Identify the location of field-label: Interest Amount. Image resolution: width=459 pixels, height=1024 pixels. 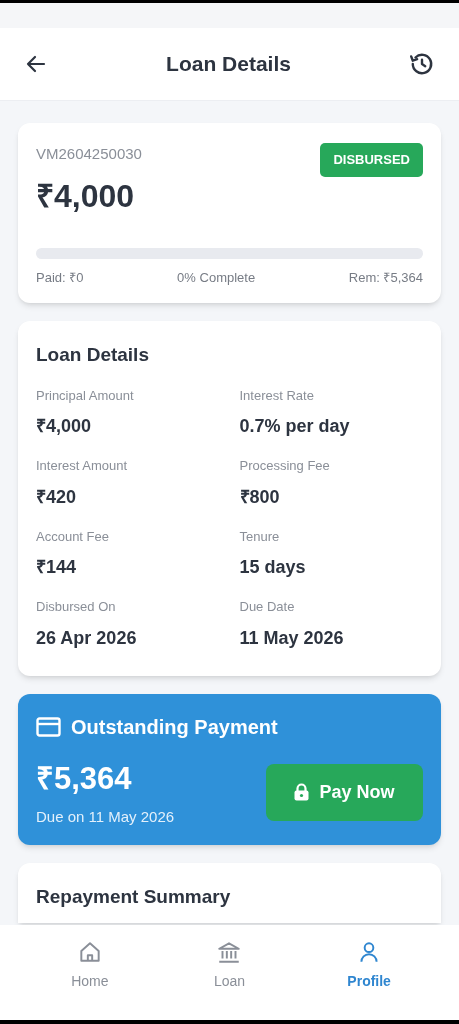
(82, 466).